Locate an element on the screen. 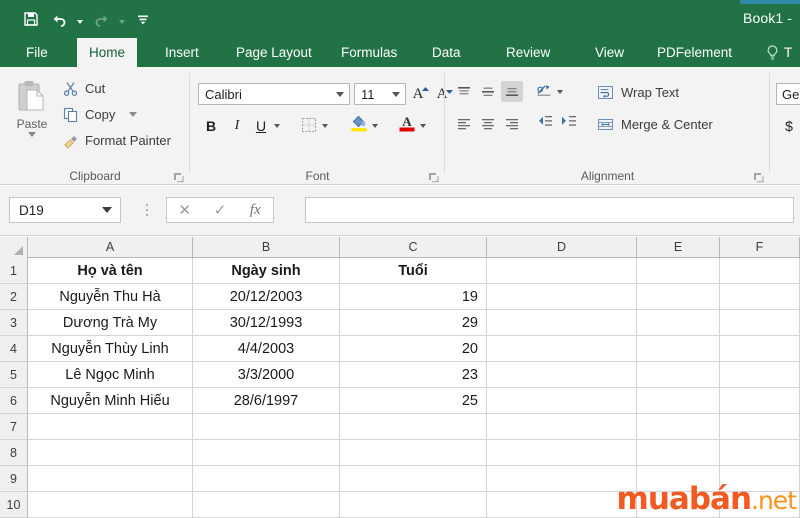  cell-f6 is located at coordinates (760, 401).